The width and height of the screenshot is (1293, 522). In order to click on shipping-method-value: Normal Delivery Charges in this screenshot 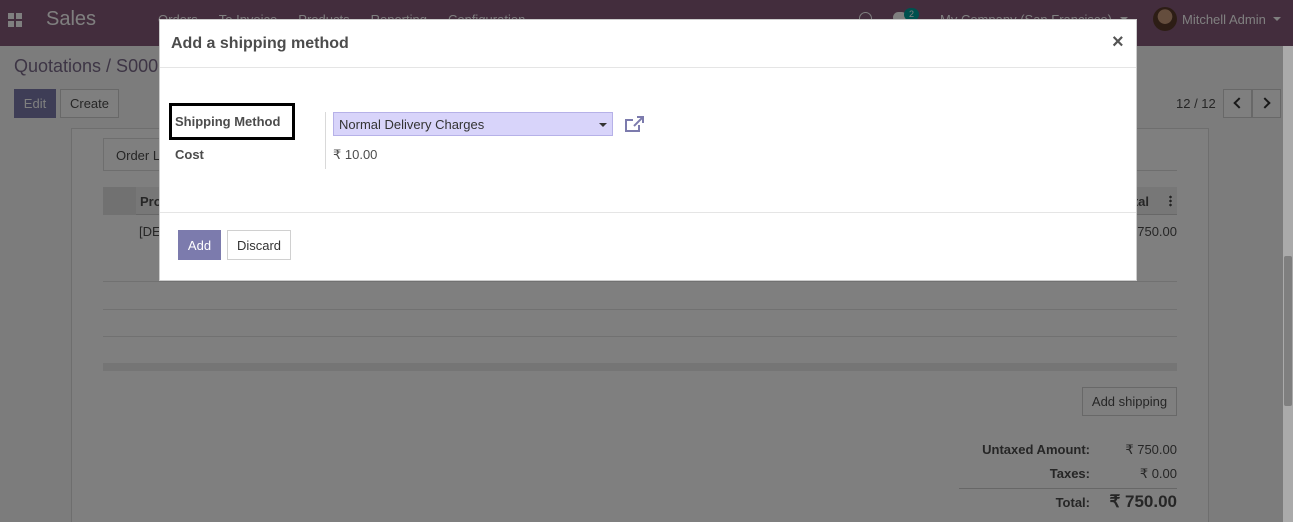, I will do `click(412, 124)`.